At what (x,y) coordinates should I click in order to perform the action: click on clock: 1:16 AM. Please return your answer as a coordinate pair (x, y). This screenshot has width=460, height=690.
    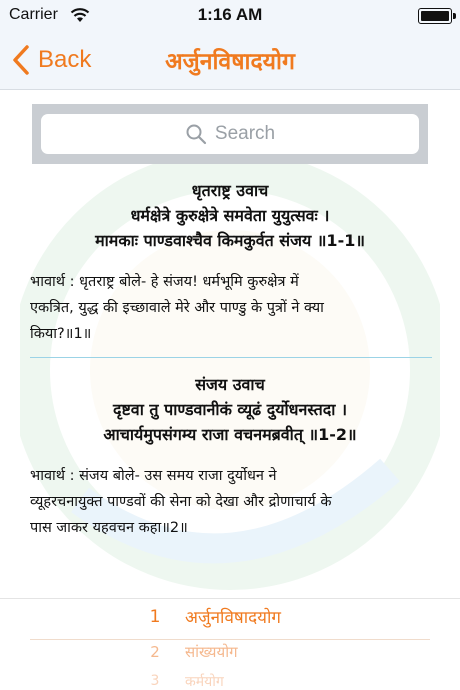
    Looking at the image, I should click on (230, 14).